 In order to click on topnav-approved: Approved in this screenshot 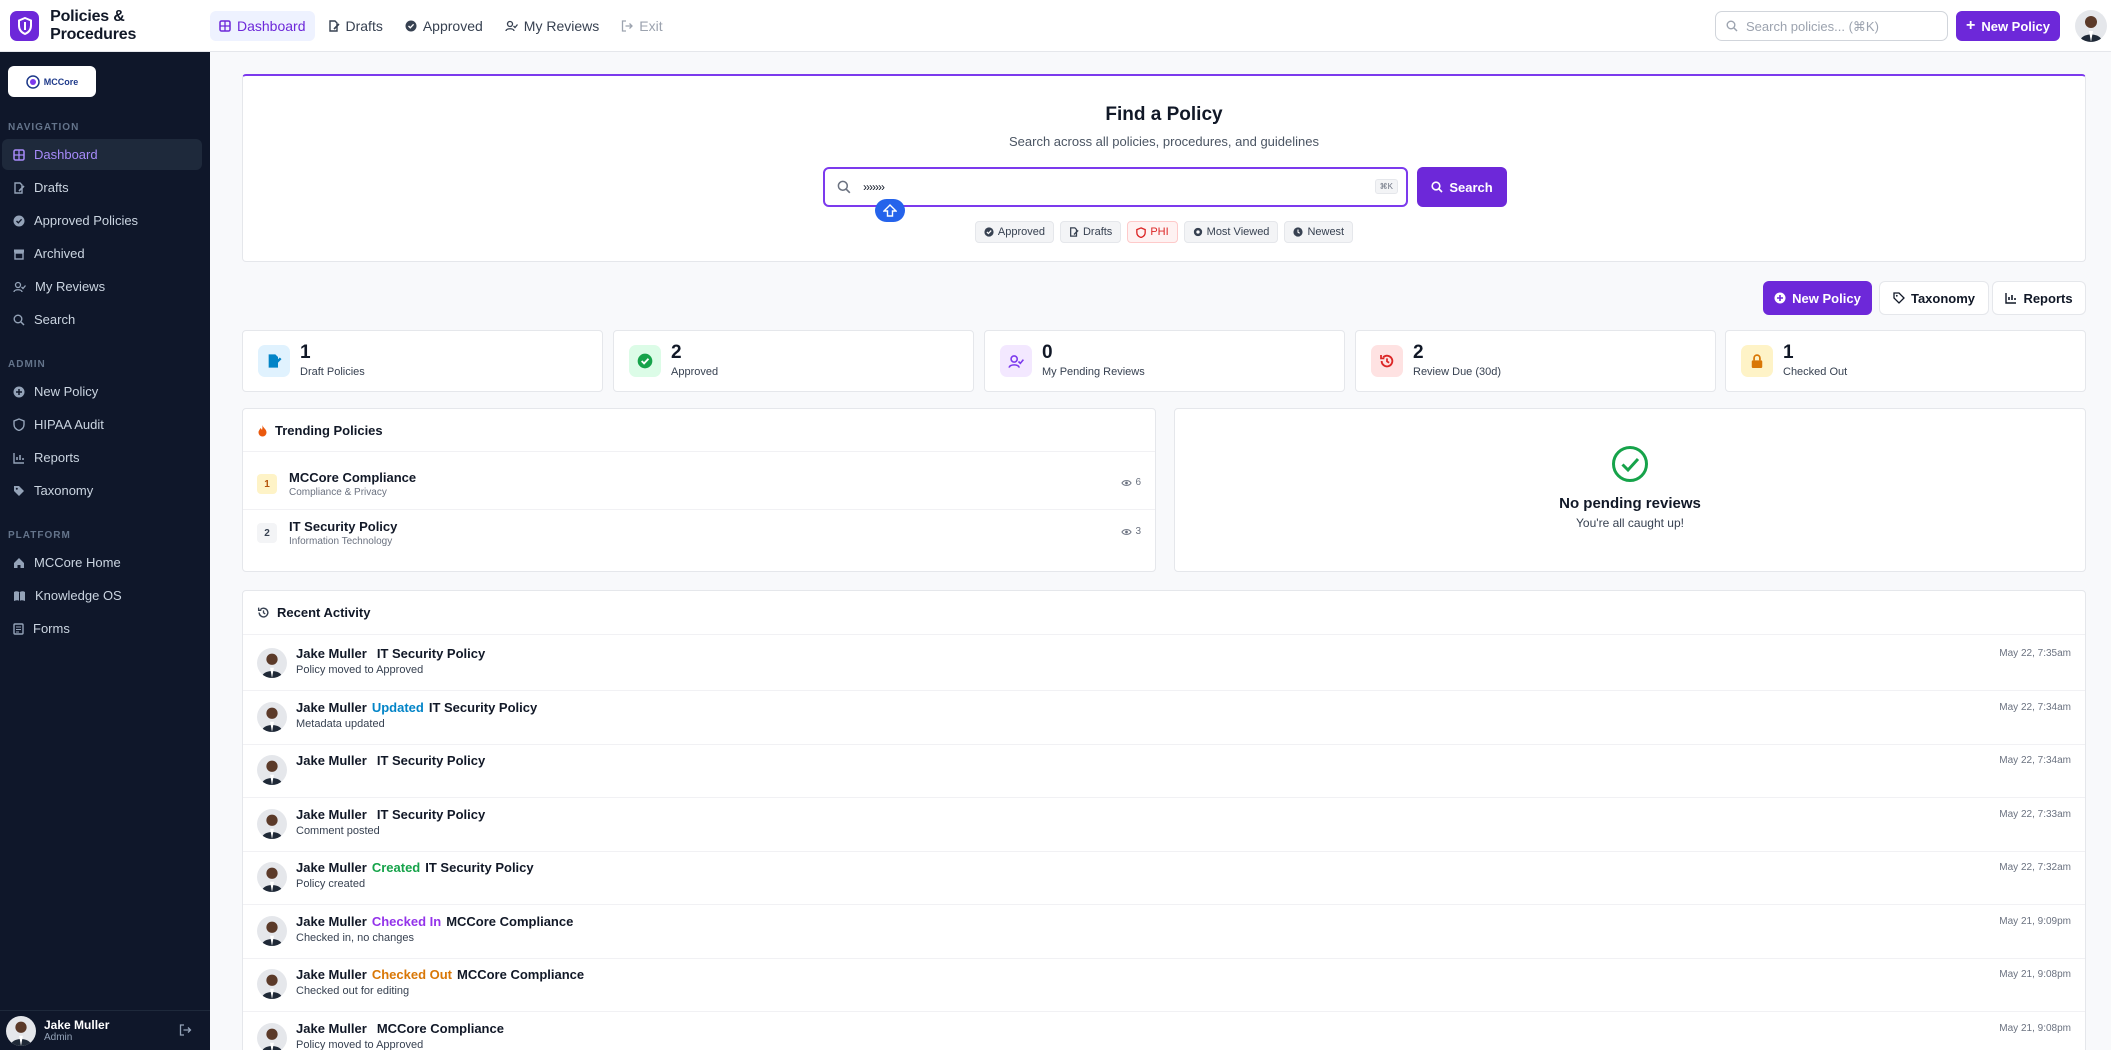, I will do `click(444, 26)`.